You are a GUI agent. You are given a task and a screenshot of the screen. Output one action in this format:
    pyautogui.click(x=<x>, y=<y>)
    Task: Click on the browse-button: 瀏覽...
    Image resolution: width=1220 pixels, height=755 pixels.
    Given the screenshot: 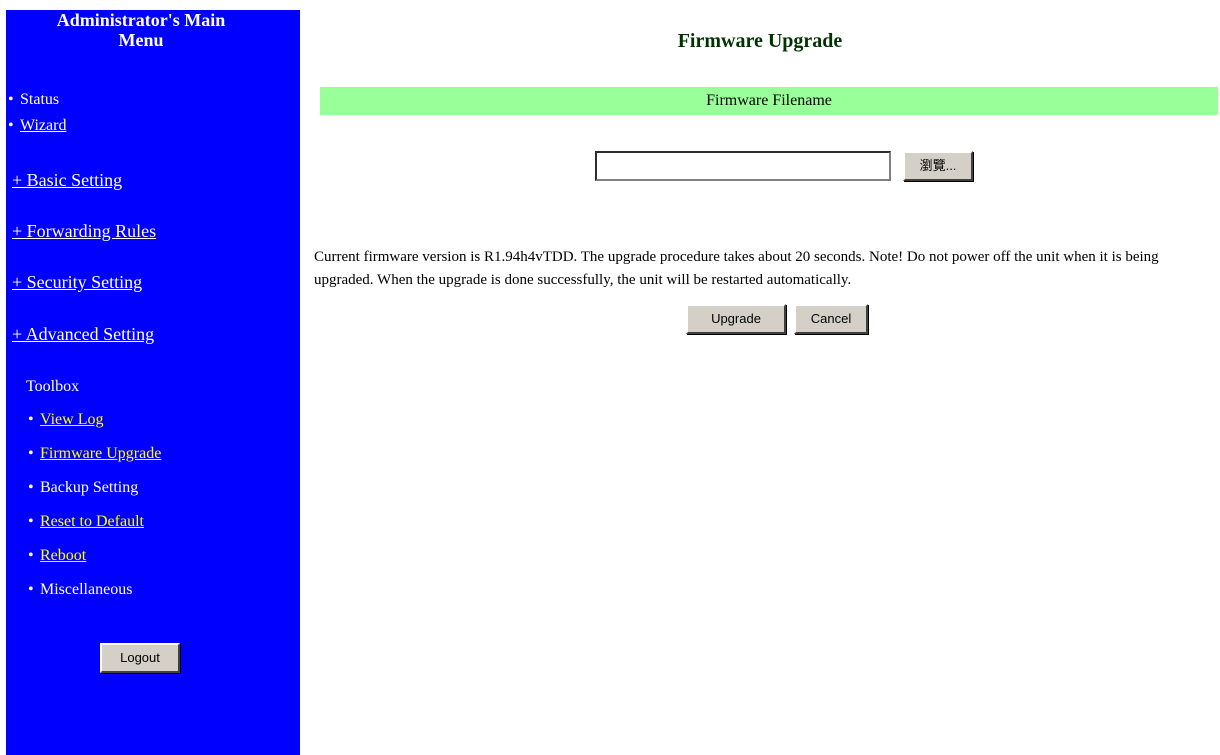 What is the action you would take?
    pyautogui.click(x=938, y=166)
    